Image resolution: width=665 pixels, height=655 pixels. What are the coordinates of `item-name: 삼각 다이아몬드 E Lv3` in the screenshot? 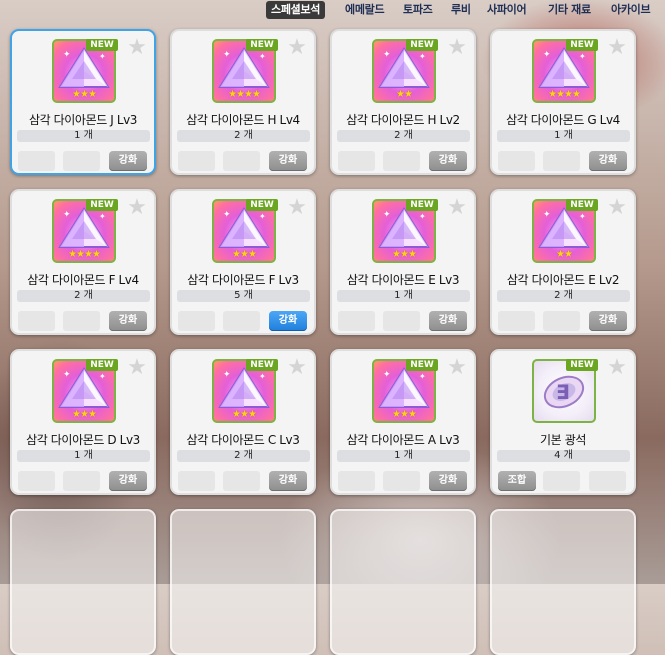 It's located at (403, 280).